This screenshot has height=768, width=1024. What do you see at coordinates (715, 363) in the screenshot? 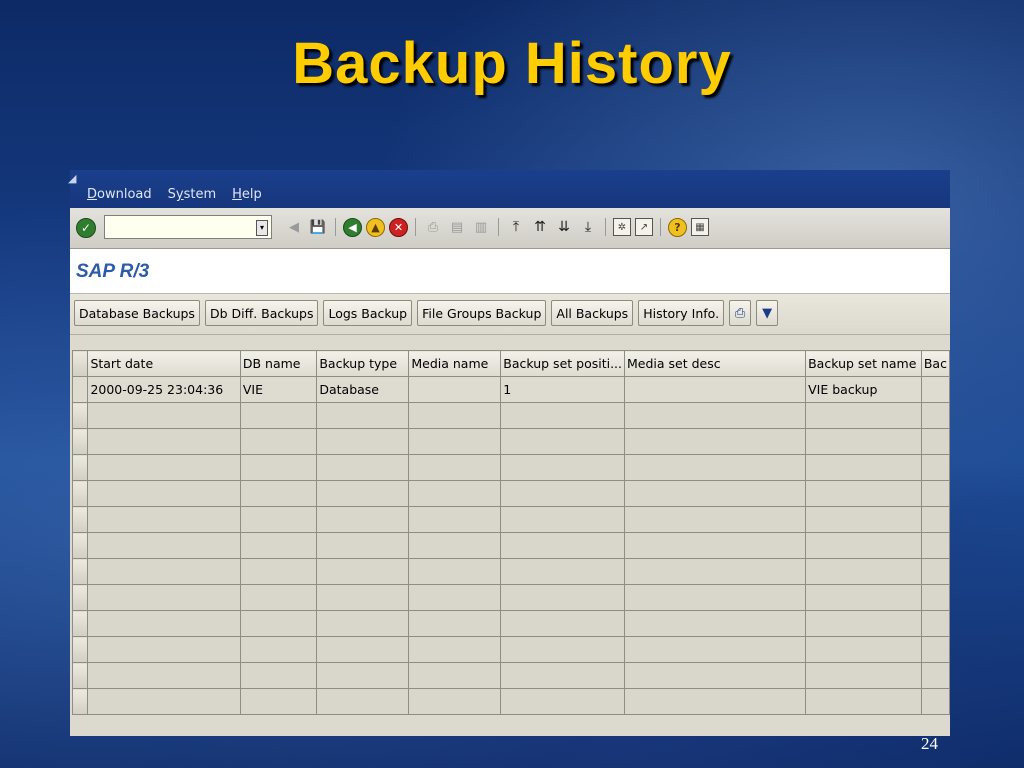
I see `column-header: Media set desc` at bounding box center [715, 363].